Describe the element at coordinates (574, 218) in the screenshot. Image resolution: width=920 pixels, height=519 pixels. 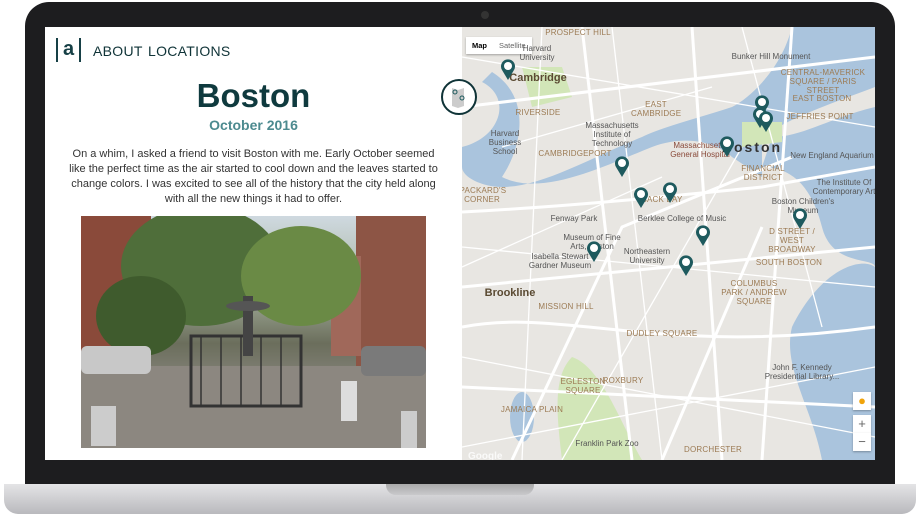
I see `map-label: Fenway Park` at that location.